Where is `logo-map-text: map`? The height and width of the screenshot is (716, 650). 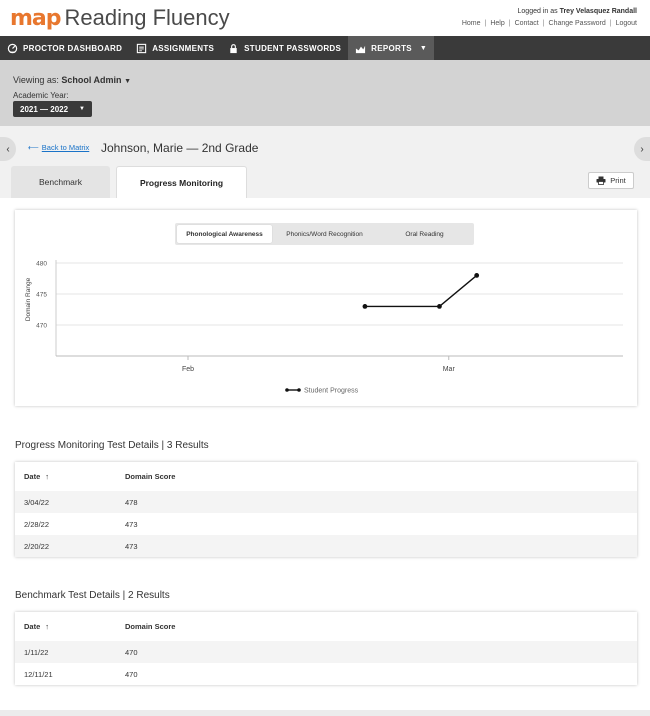
logo-map-text: map is located at coordinates (36, 18).